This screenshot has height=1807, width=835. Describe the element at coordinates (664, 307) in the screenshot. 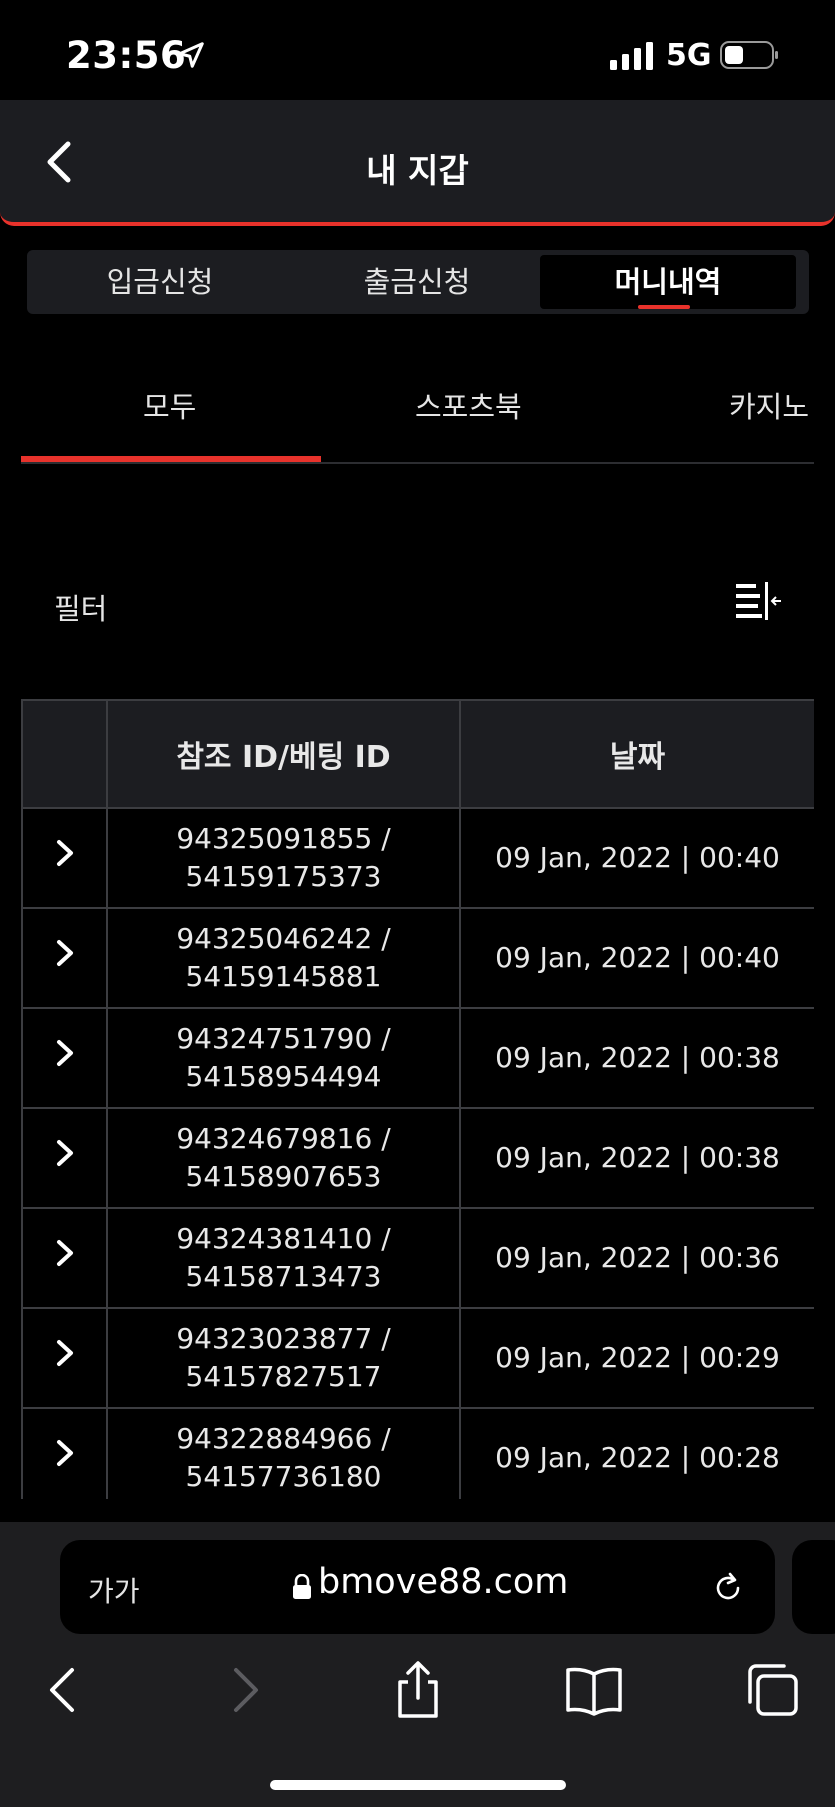

I see `active-tab-underline` at that location.